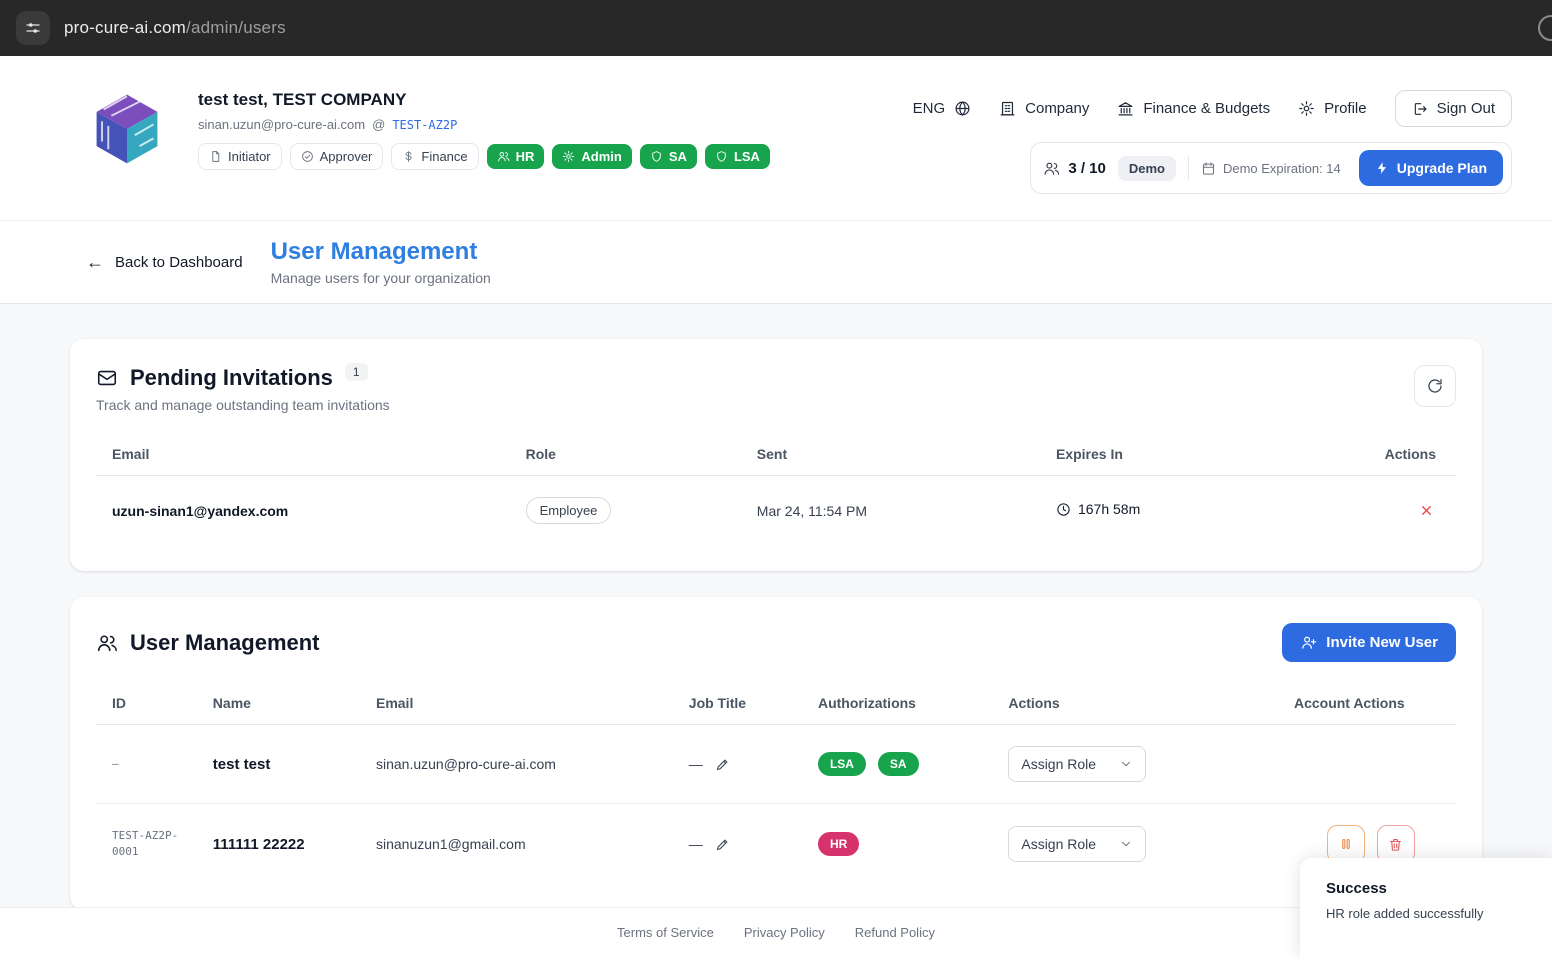  What do you see at coordinates (444, 156) in the screenshot?
I see `badge-label: Finance` at bounding box center [444, 156].